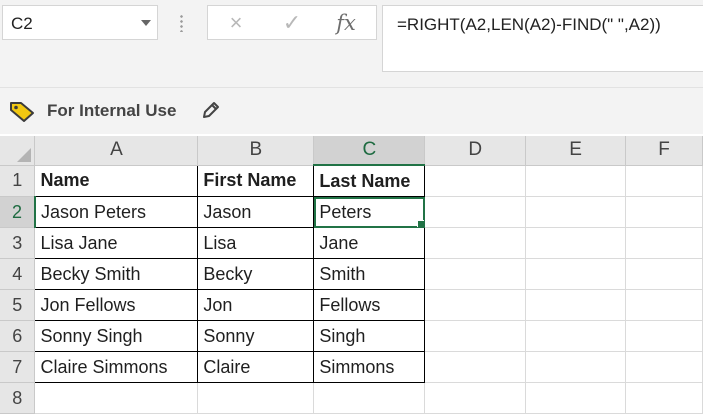 The height and width of the screenshot is (416, 703). Describe the element at coordinates (256, 212) in the screenshot. I see `cell-b2: Jason` at that location.